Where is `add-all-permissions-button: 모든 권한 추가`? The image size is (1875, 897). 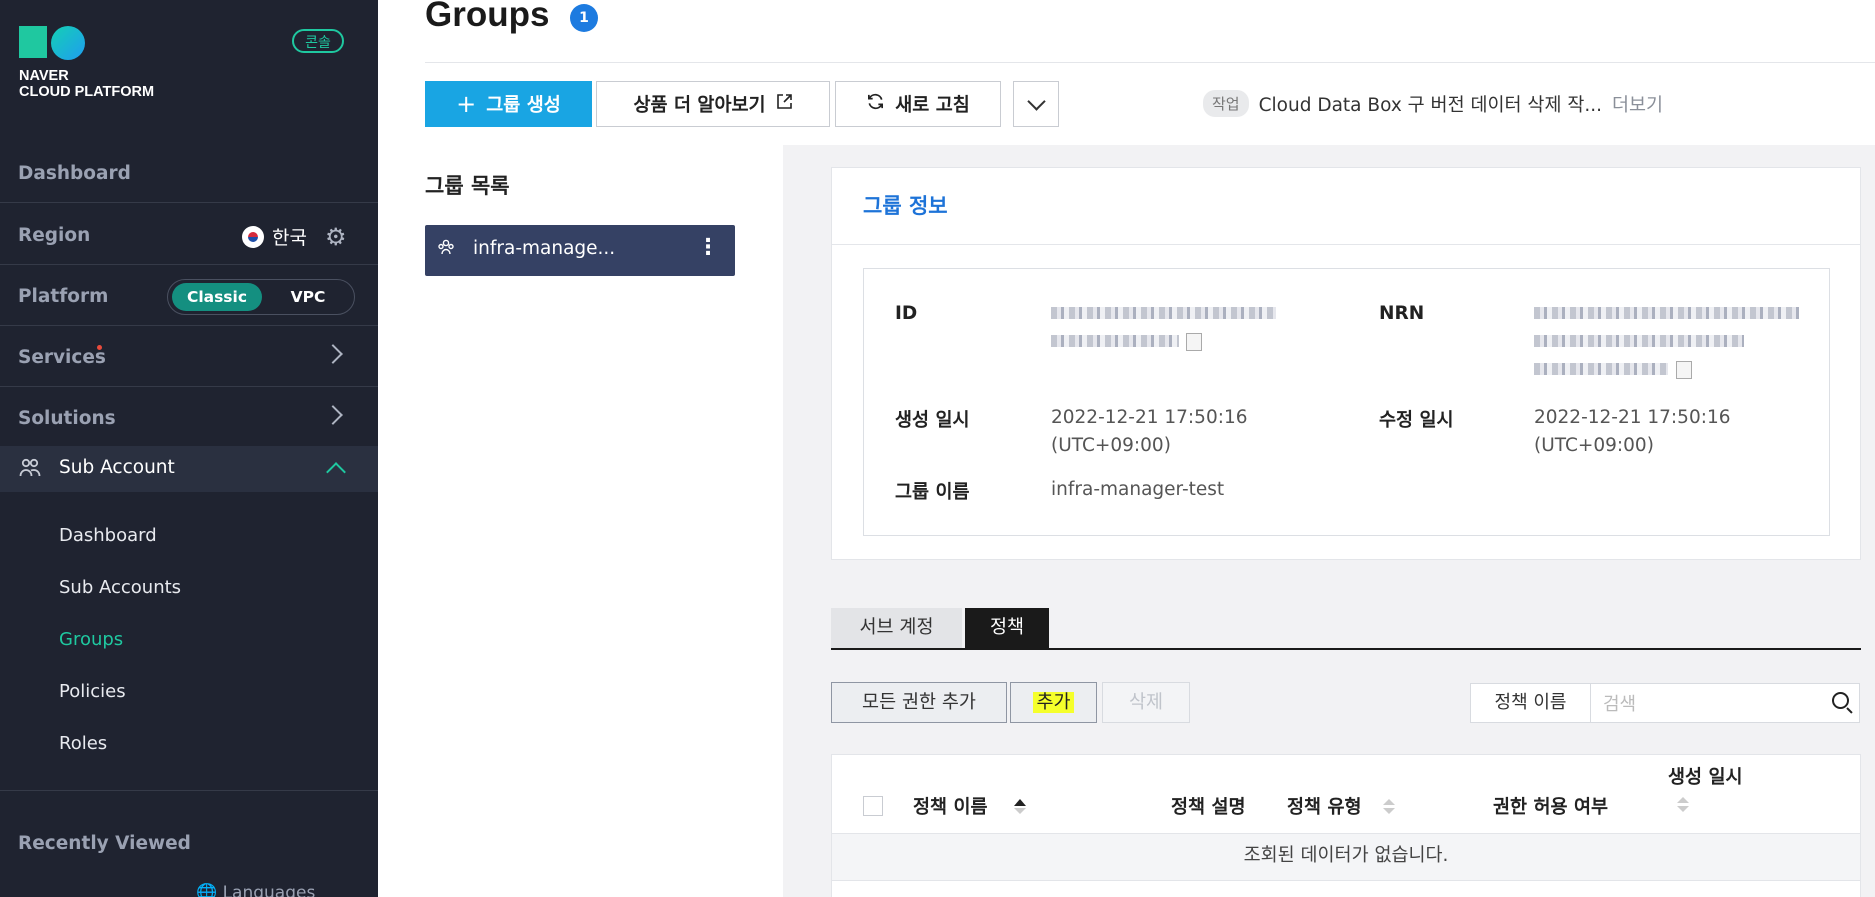
add-all-permissions-button: 모든 권한 추가 is located at coordinates (919, 702).